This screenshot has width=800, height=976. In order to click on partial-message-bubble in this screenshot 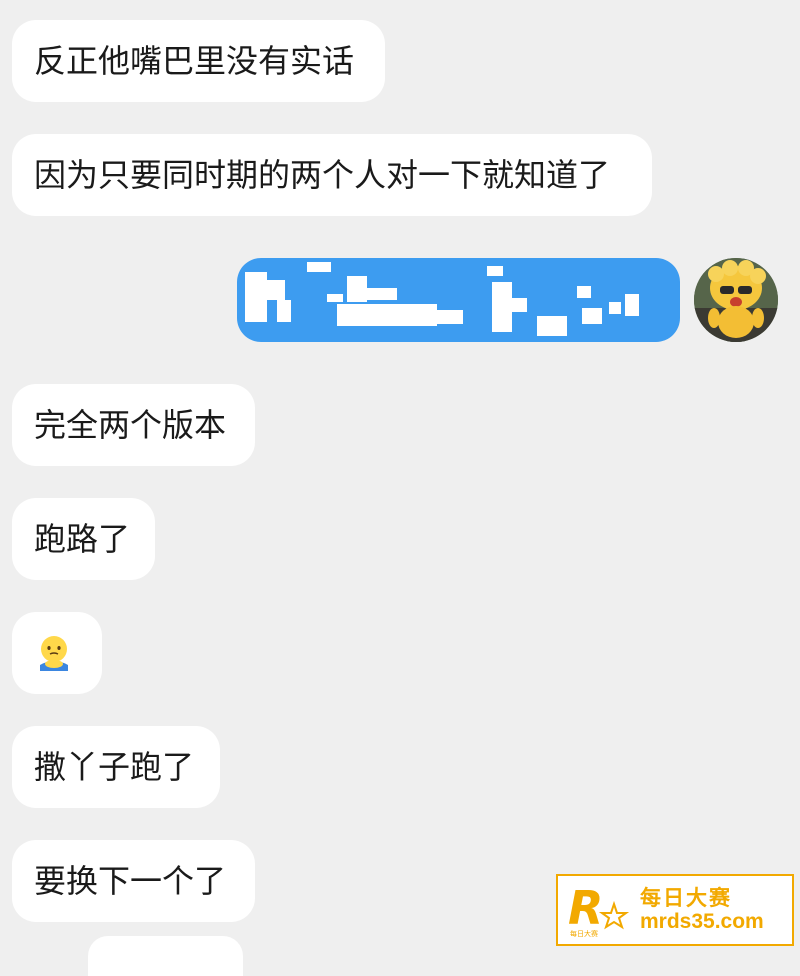, I will do `click(165, 956)`.